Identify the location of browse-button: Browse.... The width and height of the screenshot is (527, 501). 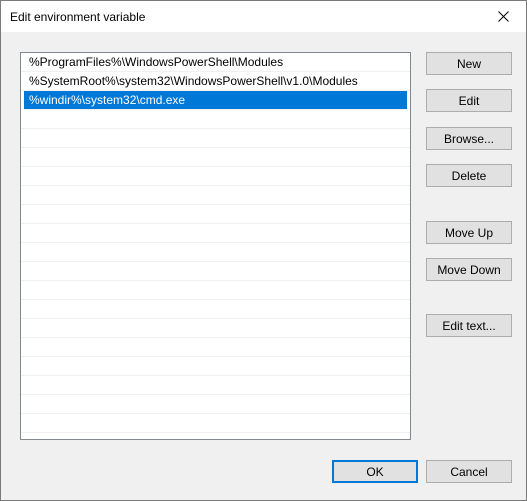
(469, 138).